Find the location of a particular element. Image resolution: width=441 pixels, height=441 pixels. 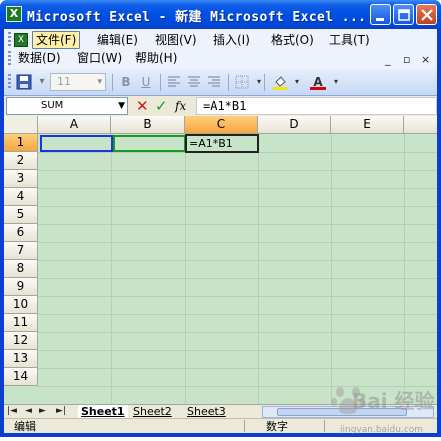

row-header-14: 14 is located at coordinates (21, 377).